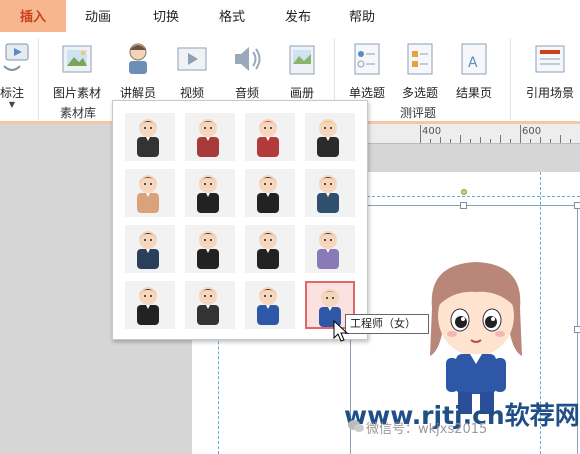 The width and height of the screenshot is (580, 454). I want to click on tab-animation: 动画, so click(98, 16).